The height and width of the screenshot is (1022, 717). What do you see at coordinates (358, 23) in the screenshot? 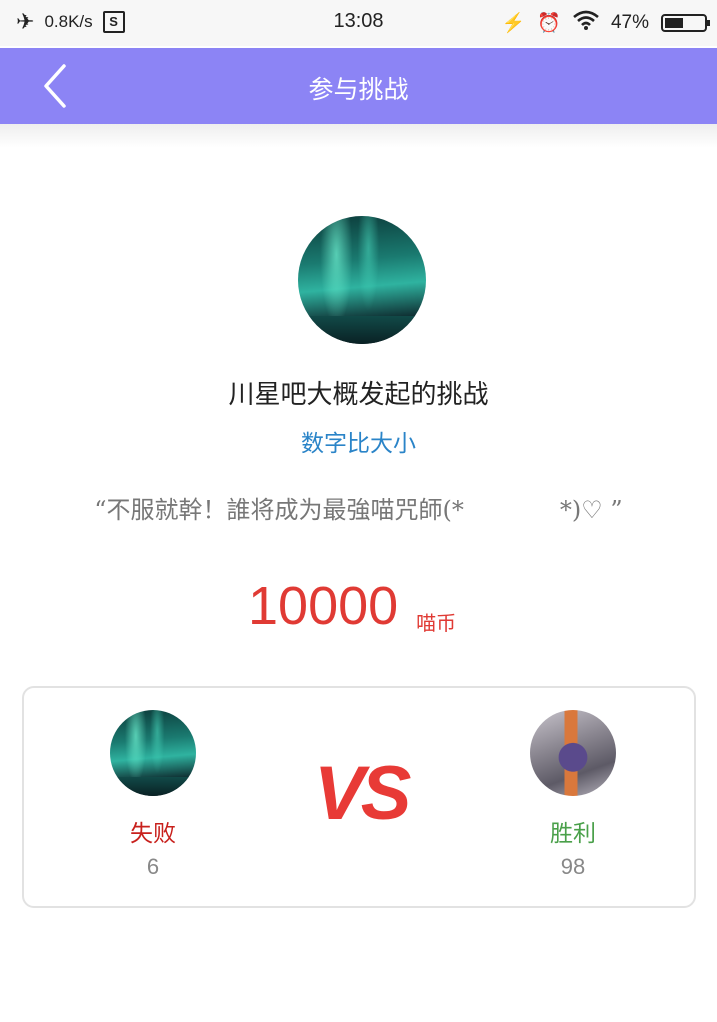
I see `status-bar: ✈ 0.8K/s S 13:08 ⚡ ⏰ 47%` at bounding box center [358, 23].